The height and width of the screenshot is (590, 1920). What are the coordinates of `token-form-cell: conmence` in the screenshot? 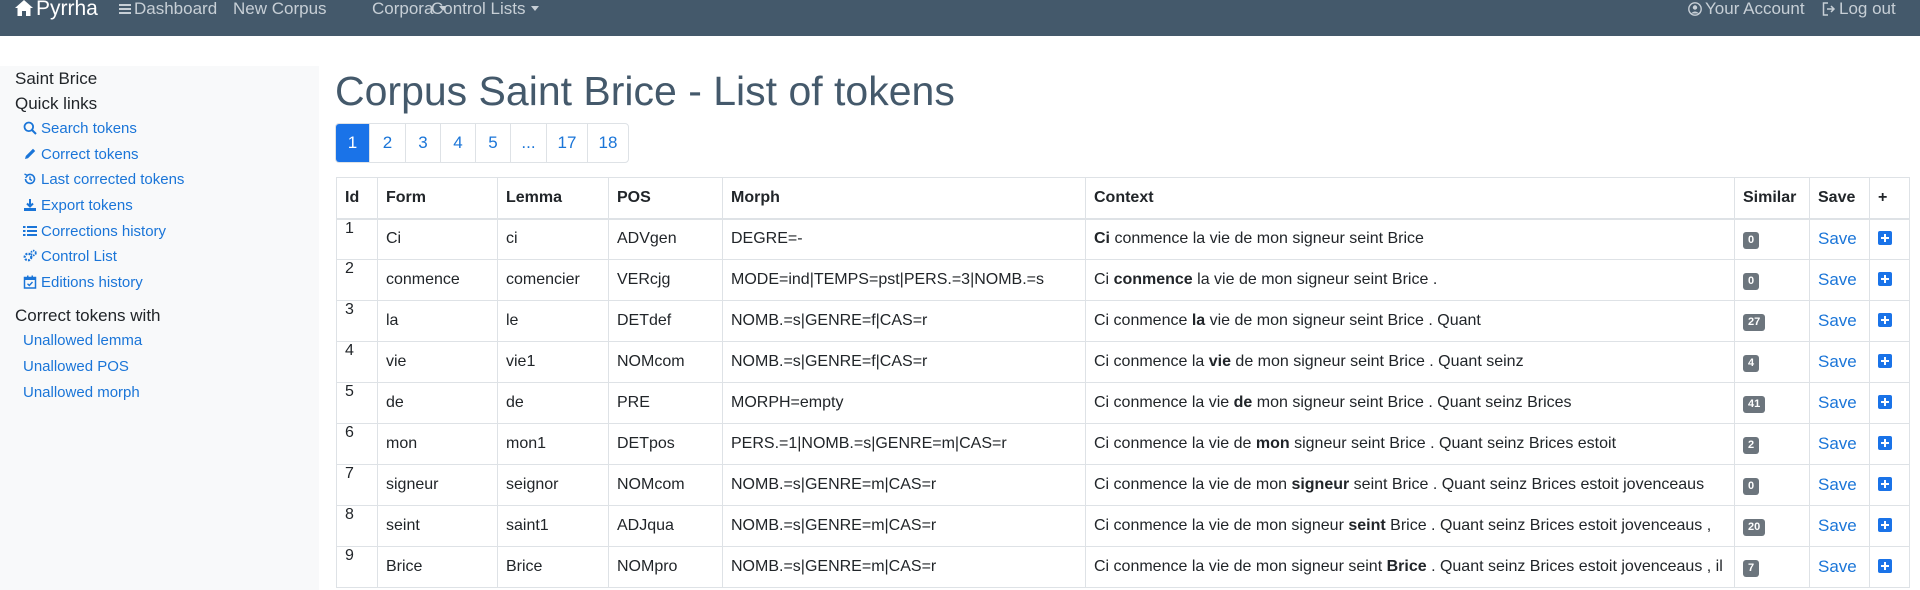 It's located at (437, 280).